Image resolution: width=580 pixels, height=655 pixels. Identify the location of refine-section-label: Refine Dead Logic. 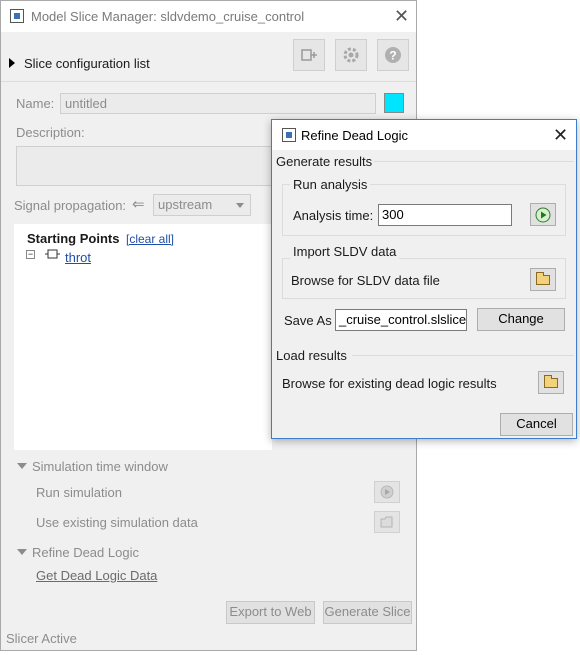
(85, 552).